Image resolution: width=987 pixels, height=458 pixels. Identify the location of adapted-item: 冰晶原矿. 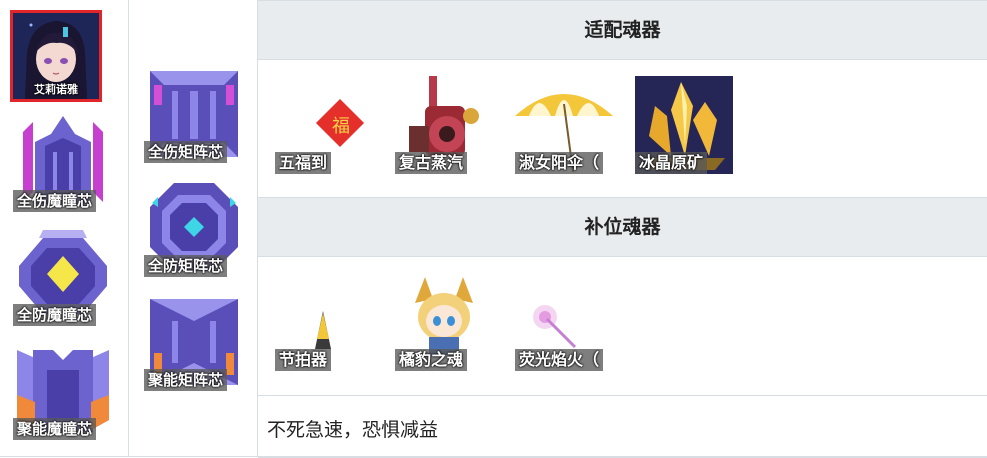
(684, 125).